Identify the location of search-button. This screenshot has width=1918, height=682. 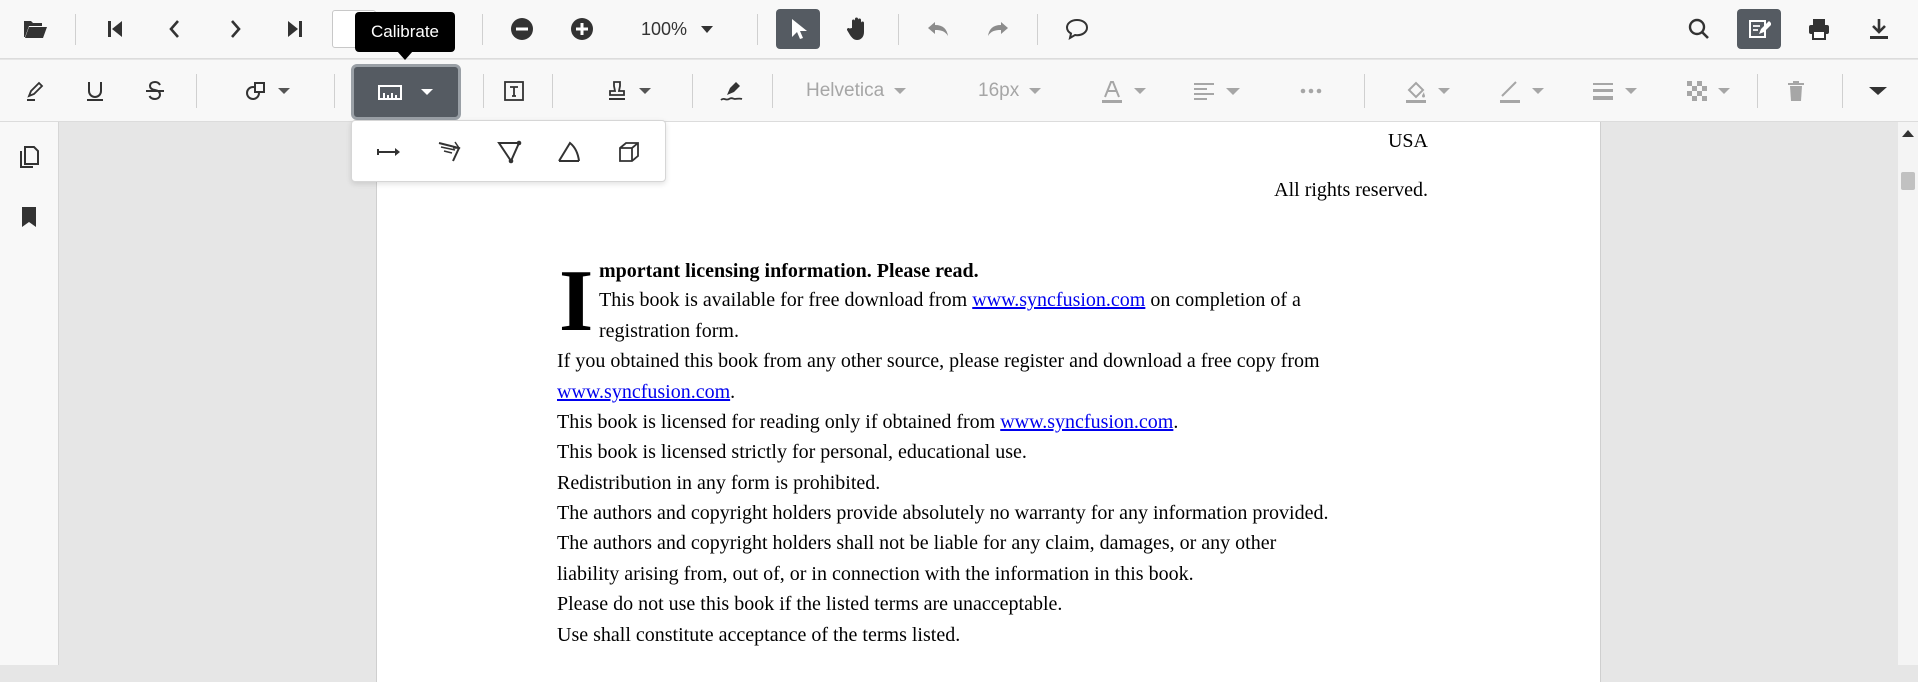
(1699, 29).